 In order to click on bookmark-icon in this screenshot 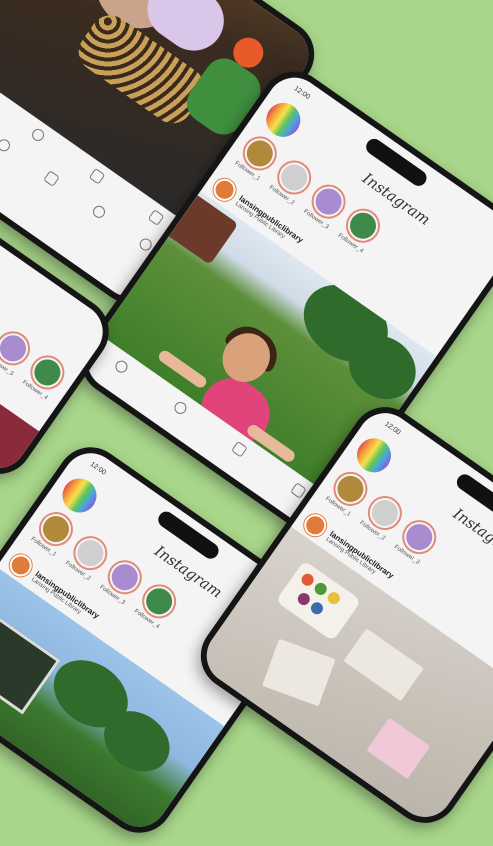, I will do `click(156, 217)`.